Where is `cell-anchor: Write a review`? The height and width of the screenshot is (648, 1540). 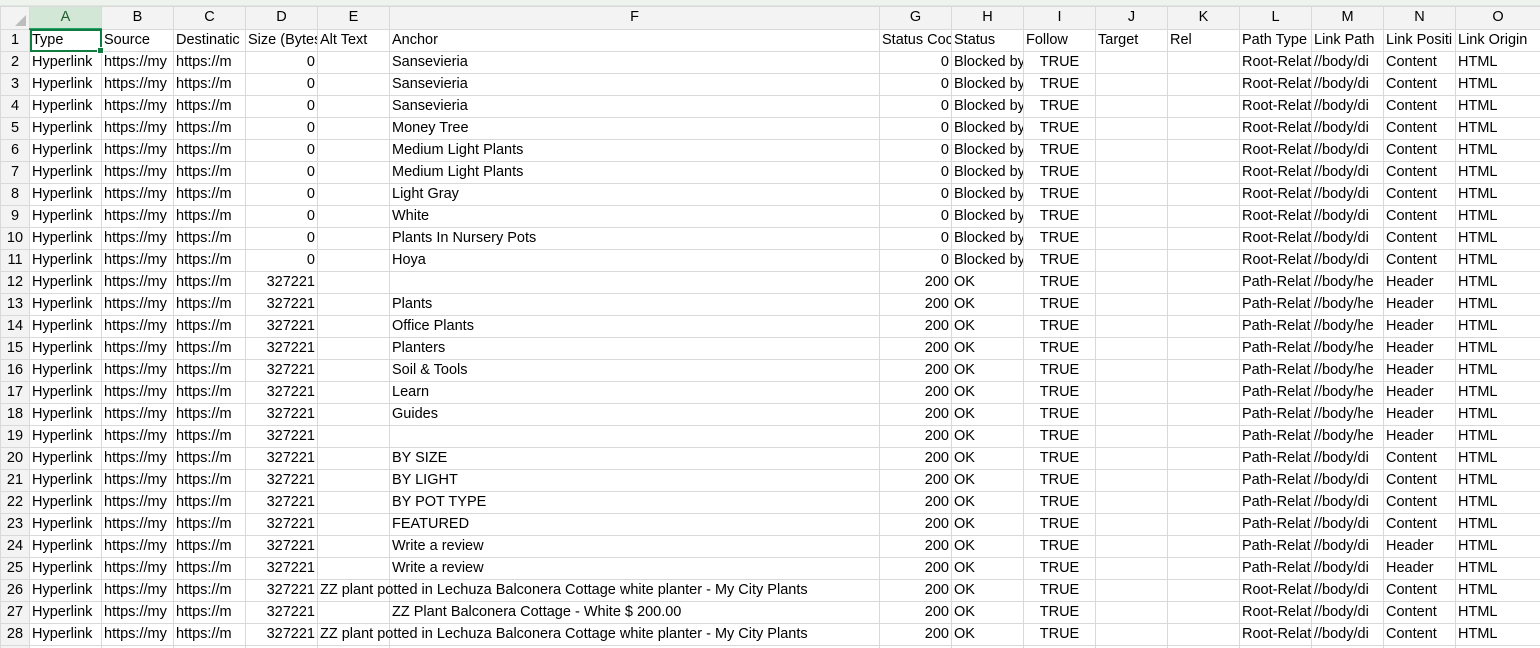 cell-anchor: Write a review is located at coordinates (635, 547).